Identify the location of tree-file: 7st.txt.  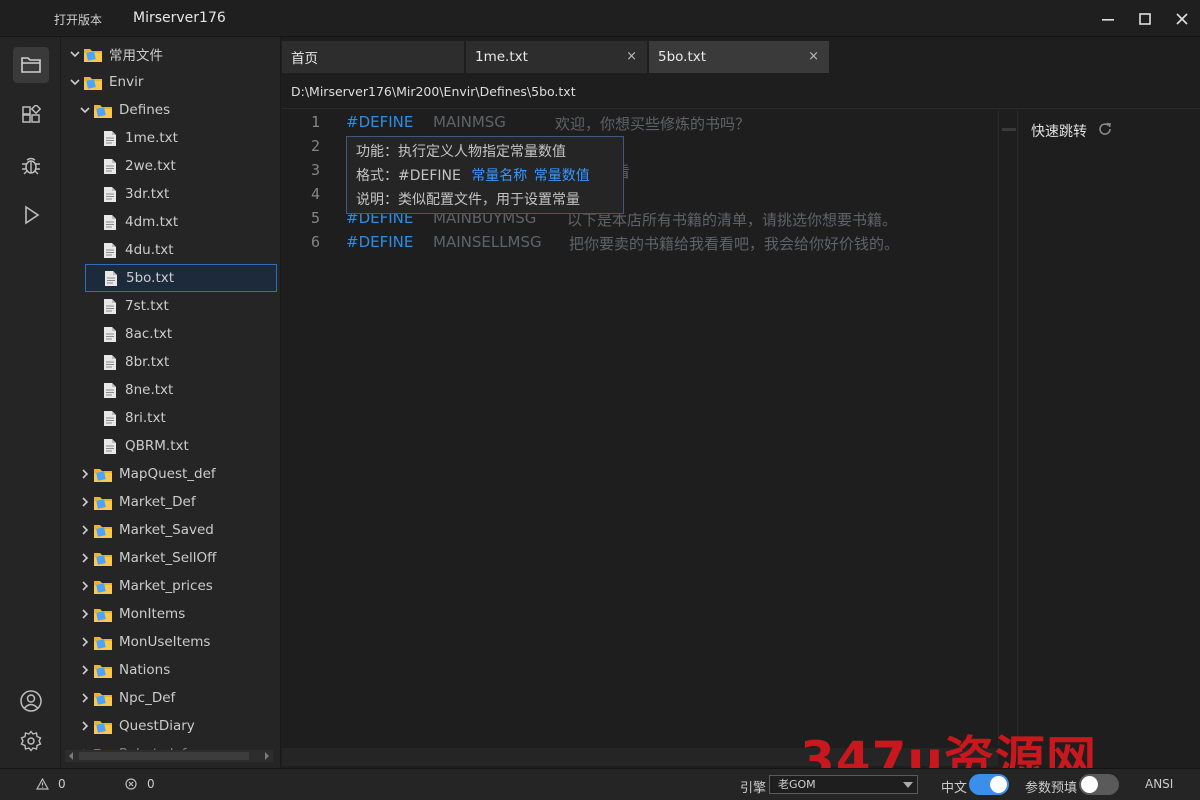
(170, 306).